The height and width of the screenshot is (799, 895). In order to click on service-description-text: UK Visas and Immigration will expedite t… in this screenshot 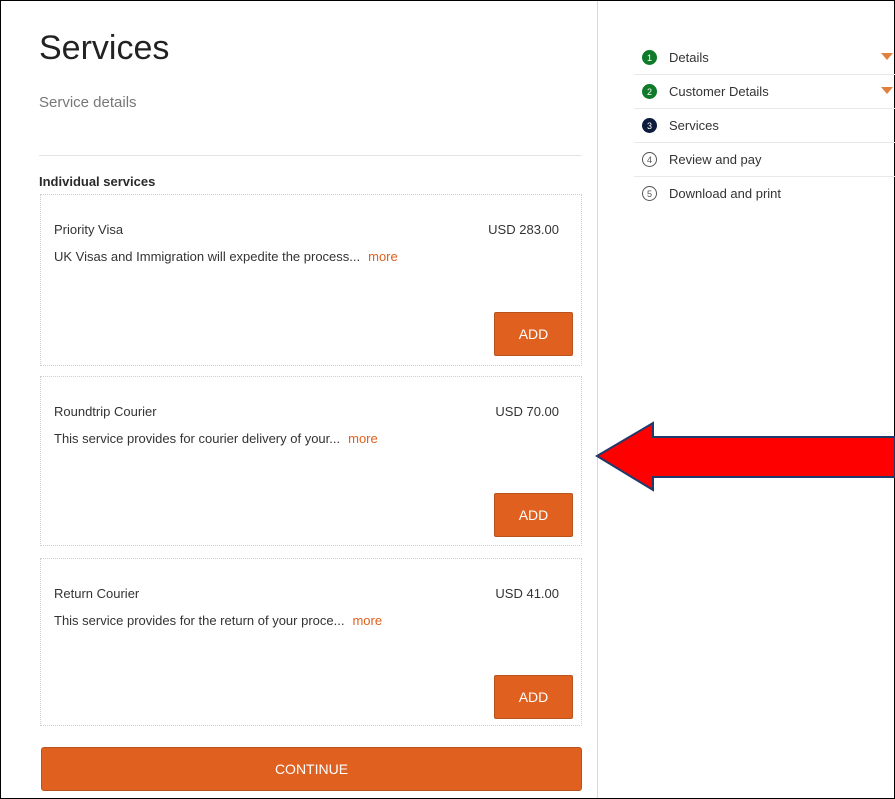, I will do `click(207, 256)`.